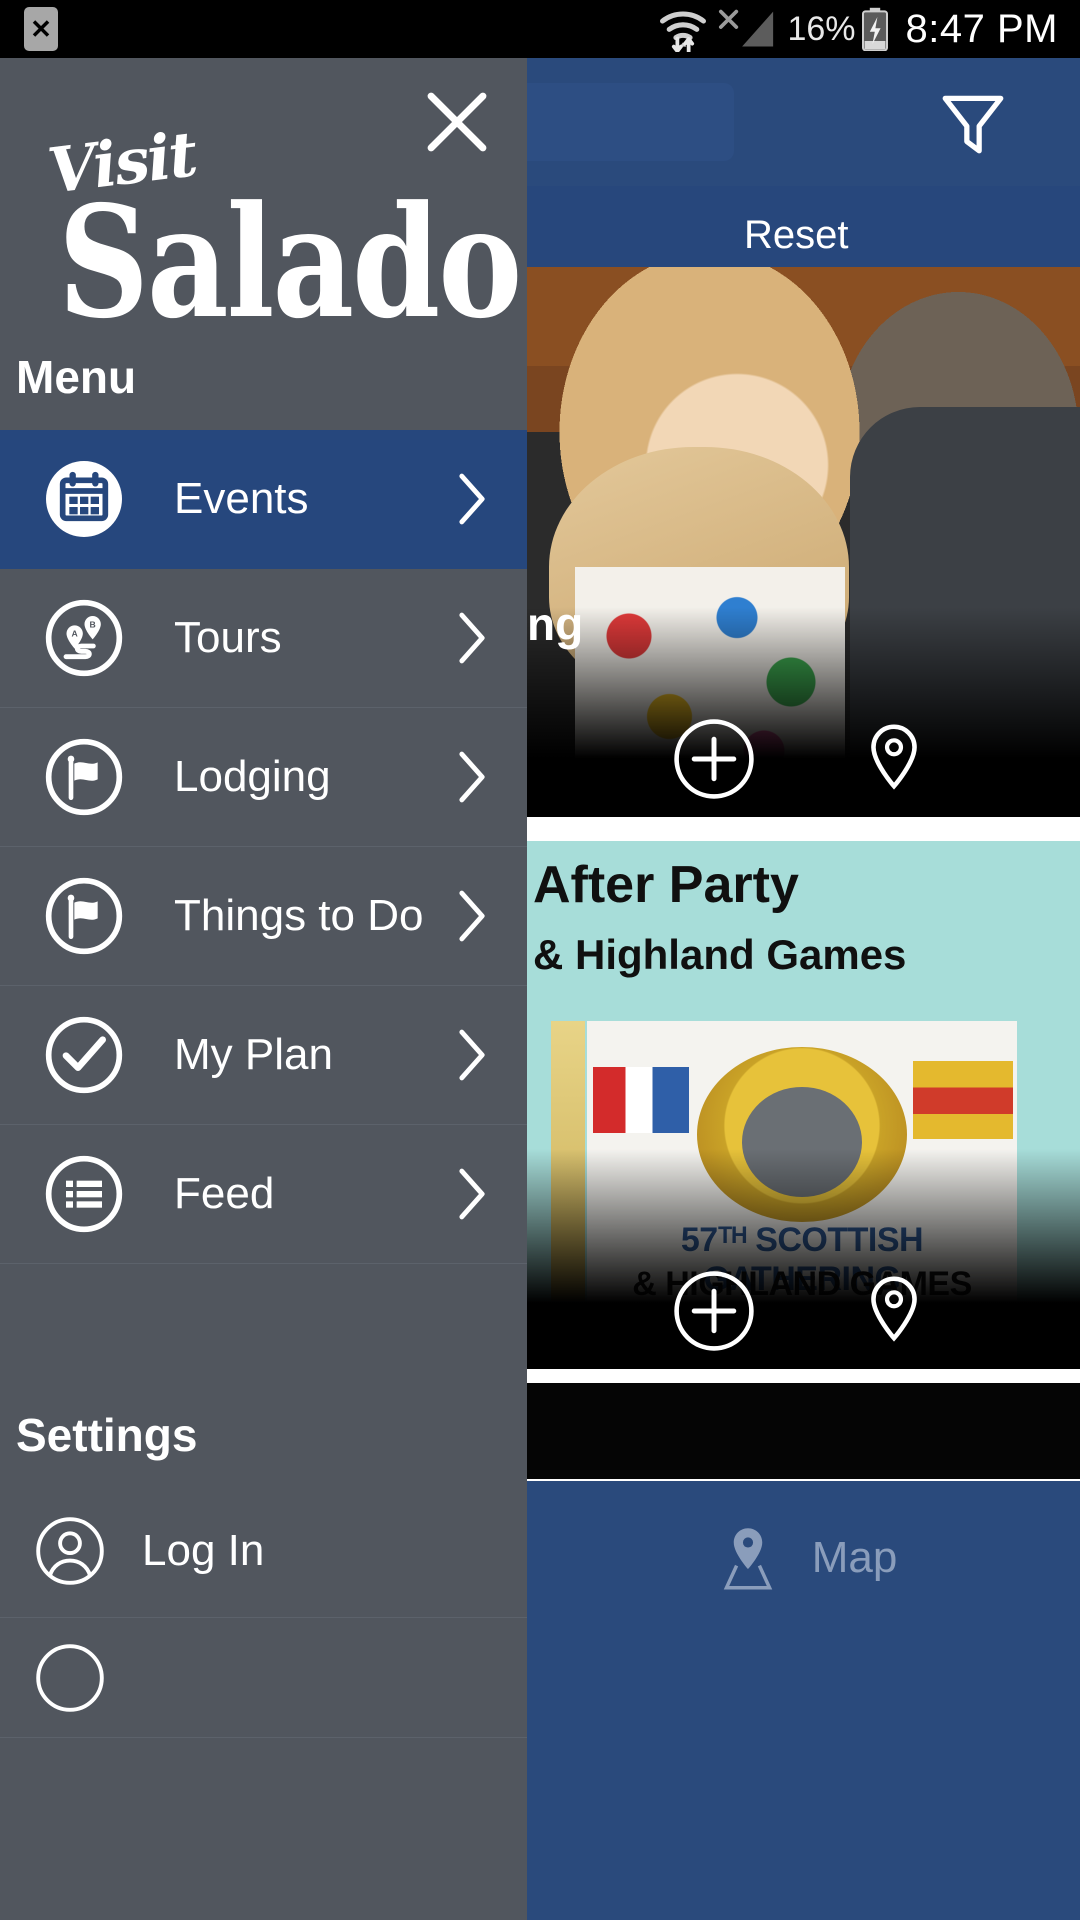 The width and height of the screenshot is (1080, 1920). Describe the element at coordinates (875, 29) in the screenshot. I see `battery-charging-icon` at that location.